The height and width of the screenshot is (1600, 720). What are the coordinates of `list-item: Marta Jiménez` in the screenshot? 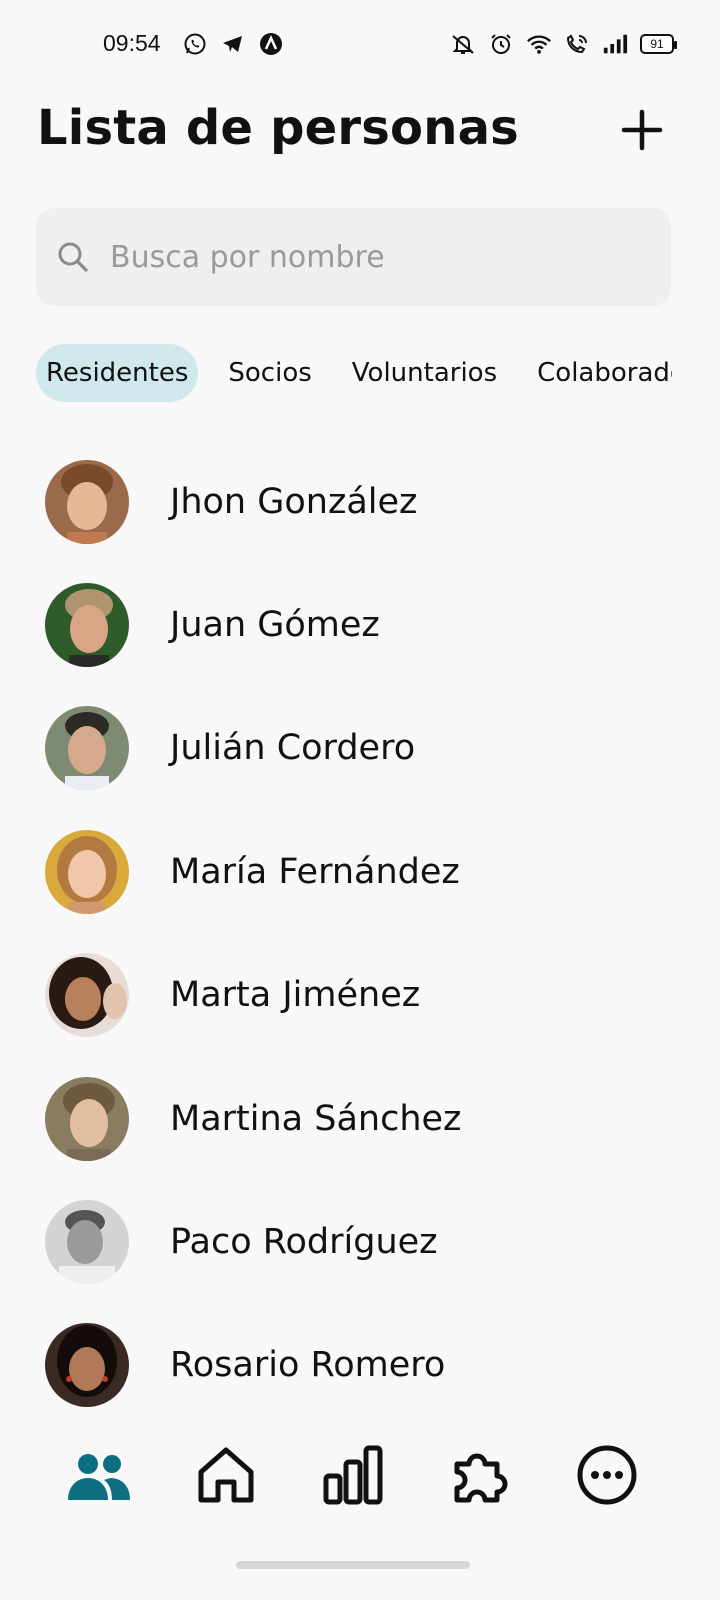 It's located at (360, 995).